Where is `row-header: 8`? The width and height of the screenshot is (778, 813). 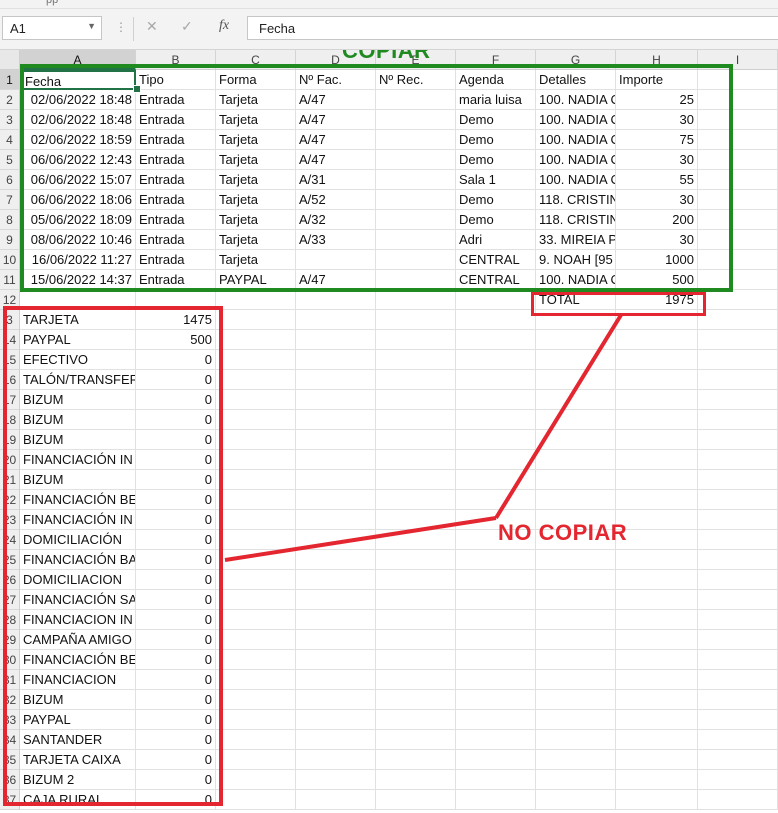
row-header: 8 is located at coordinates (10, 220).